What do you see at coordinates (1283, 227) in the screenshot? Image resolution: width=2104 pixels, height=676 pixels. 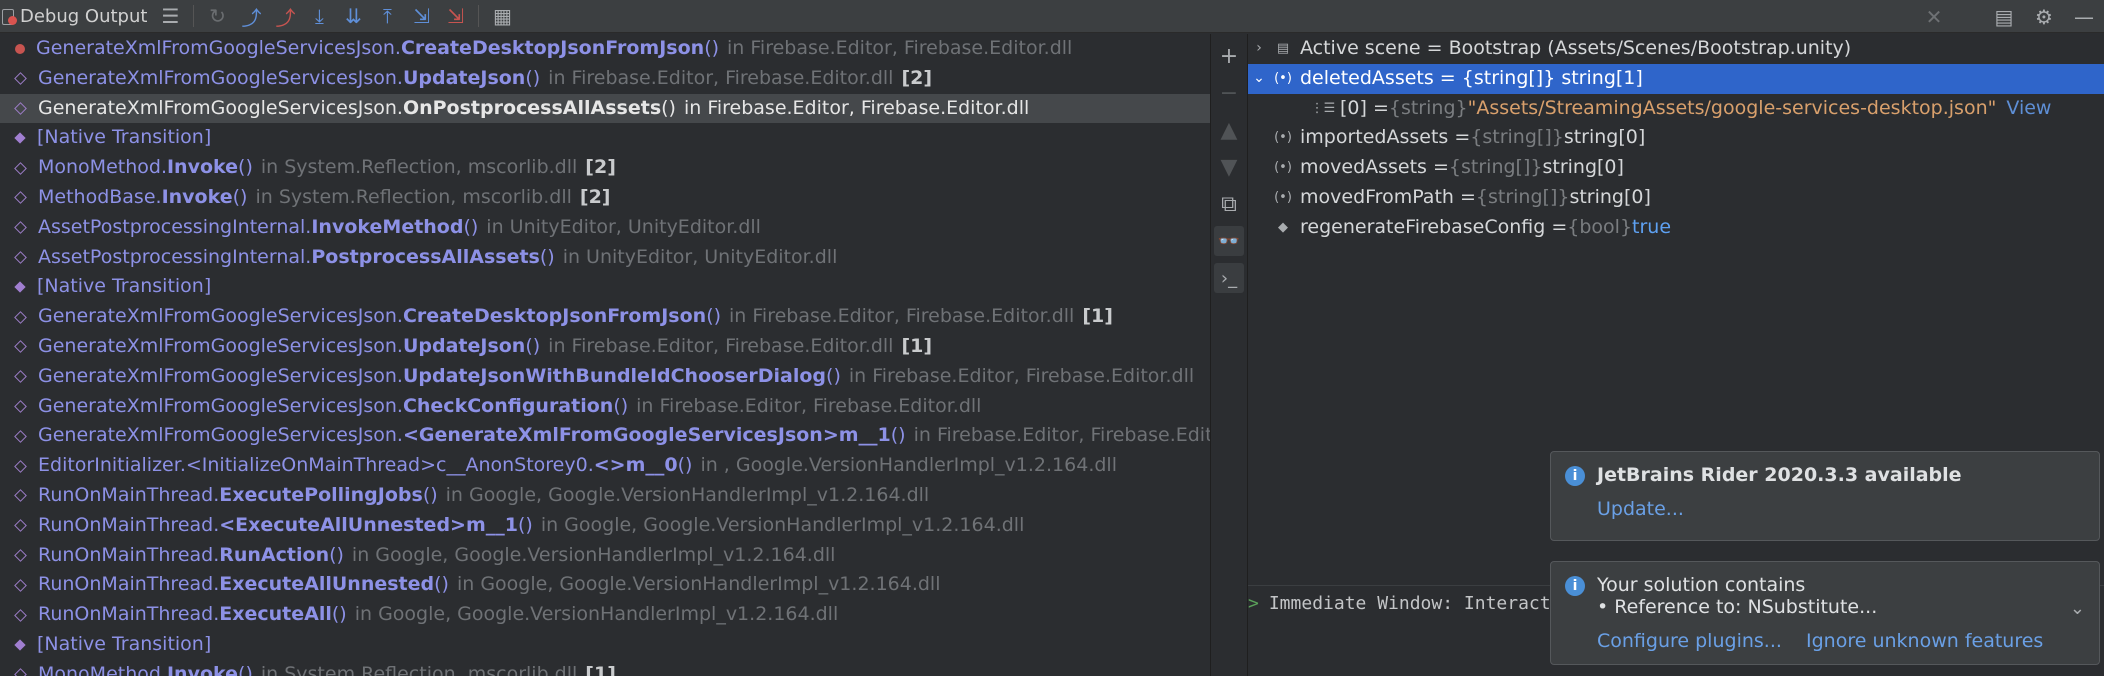 I see `variable-type-icon: ◆` at bounding box center [1283, 227].